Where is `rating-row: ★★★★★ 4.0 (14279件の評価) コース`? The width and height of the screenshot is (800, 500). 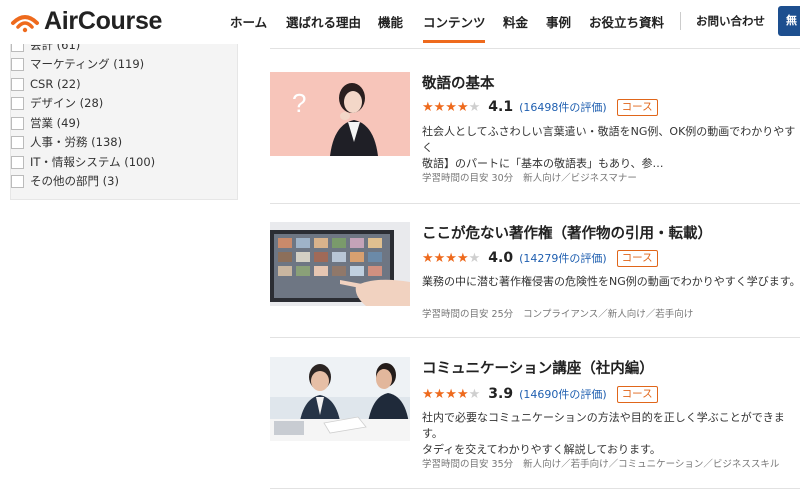 rating-row: ★★★★★ 4.0 (14279件の評価) コース is located at coordinates (540, 258).